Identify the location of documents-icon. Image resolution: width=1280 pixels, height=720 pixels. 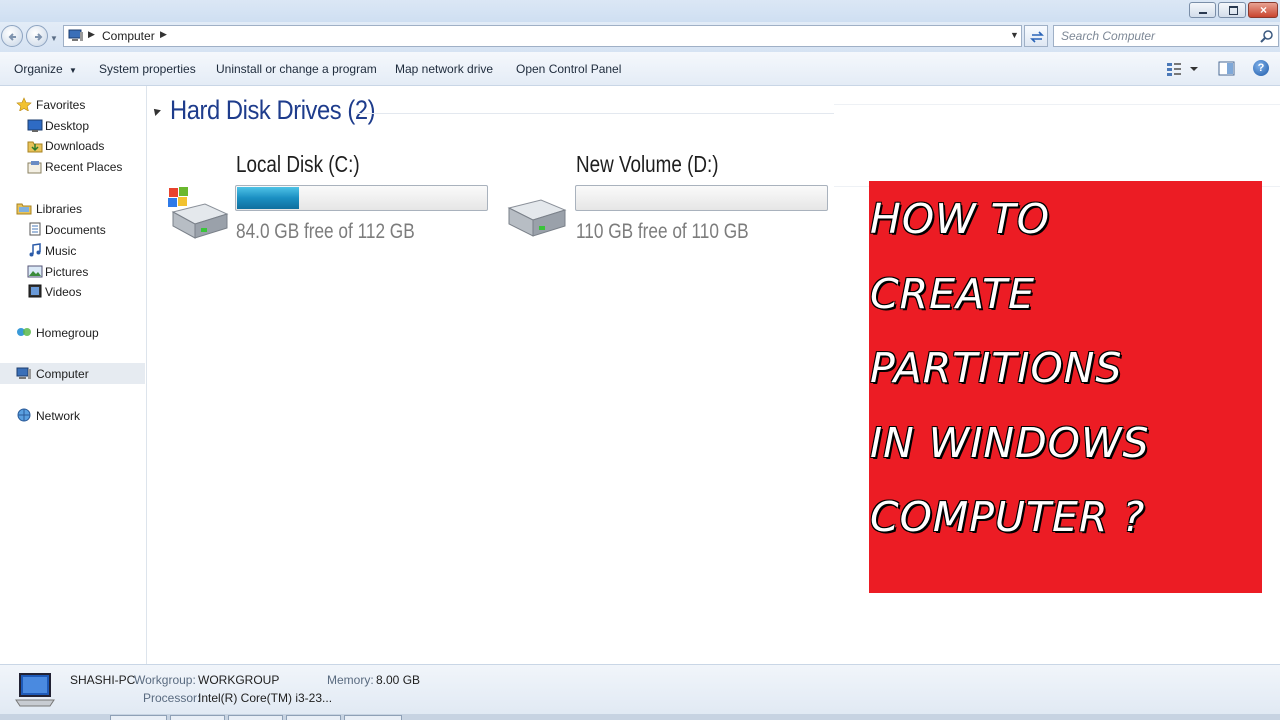
(35, 229).